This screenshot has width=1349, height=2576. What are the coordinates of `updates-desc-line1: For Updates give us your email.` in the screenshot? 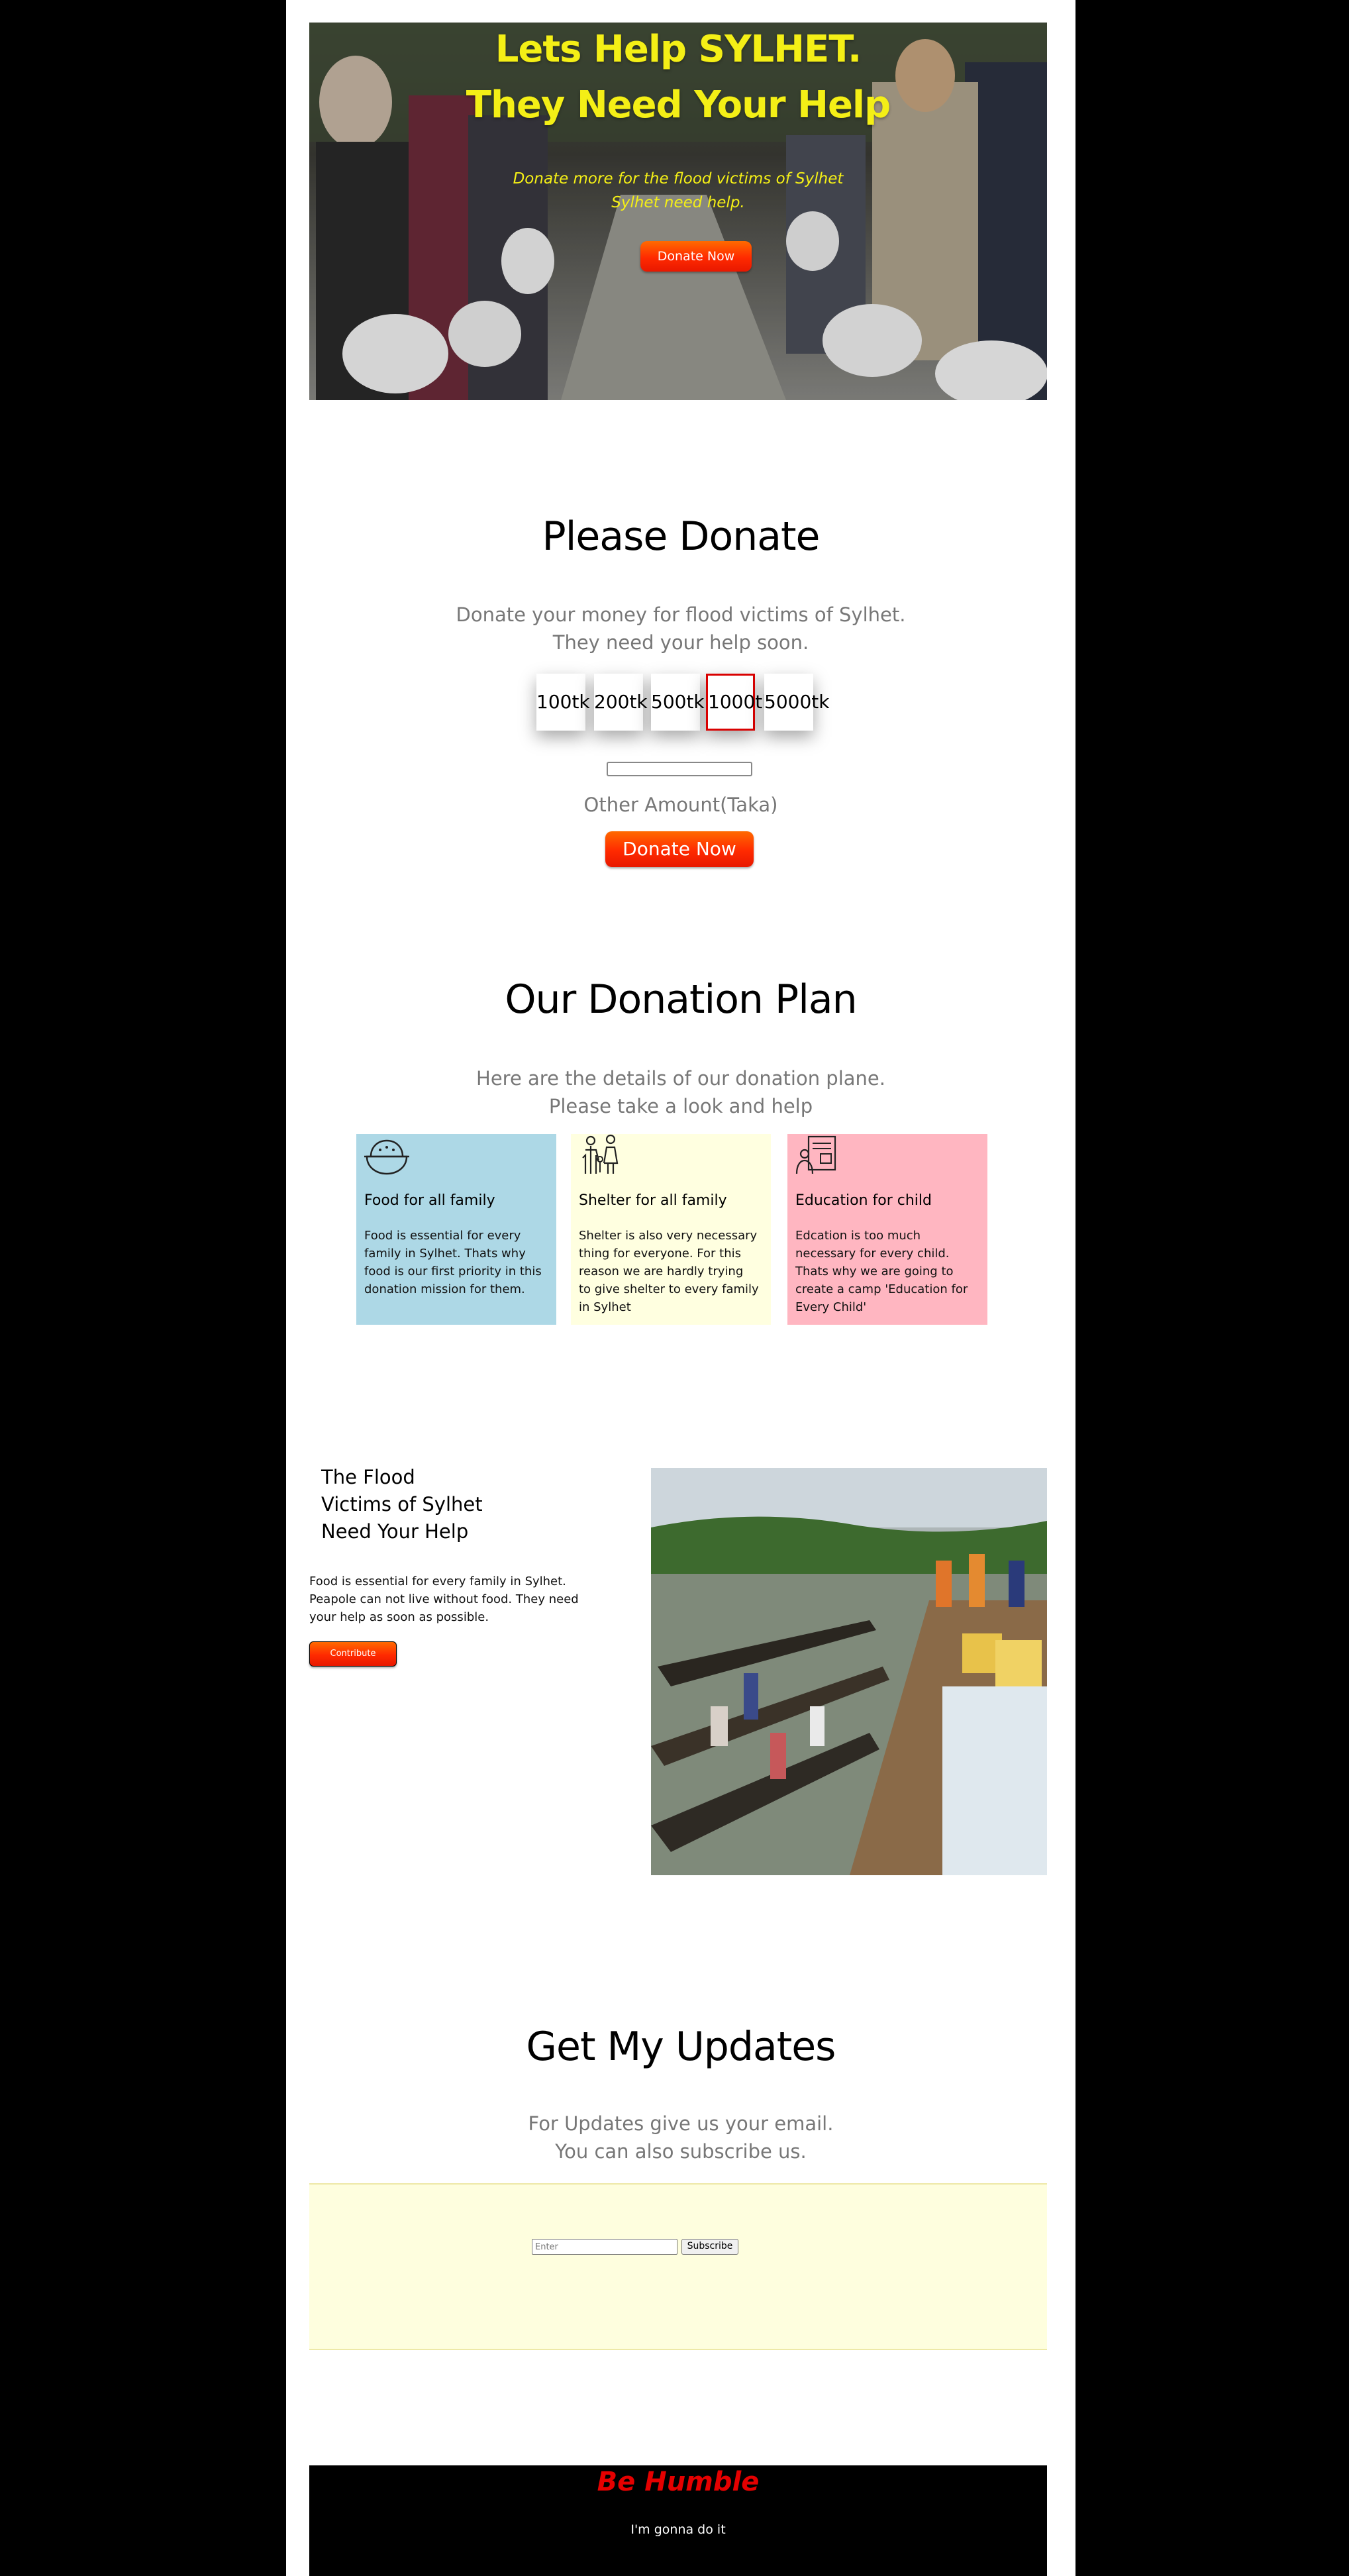 It's located at (681, 2123).